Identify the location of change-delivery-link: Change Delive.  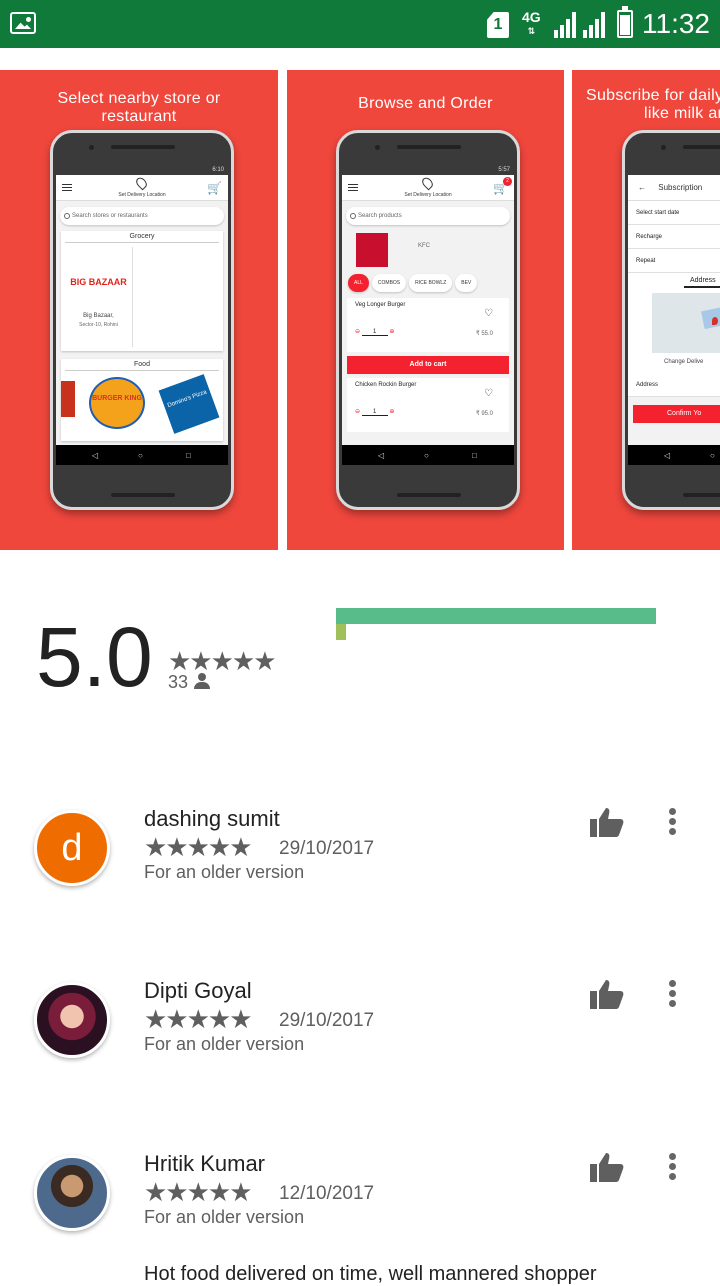
(684, 362).